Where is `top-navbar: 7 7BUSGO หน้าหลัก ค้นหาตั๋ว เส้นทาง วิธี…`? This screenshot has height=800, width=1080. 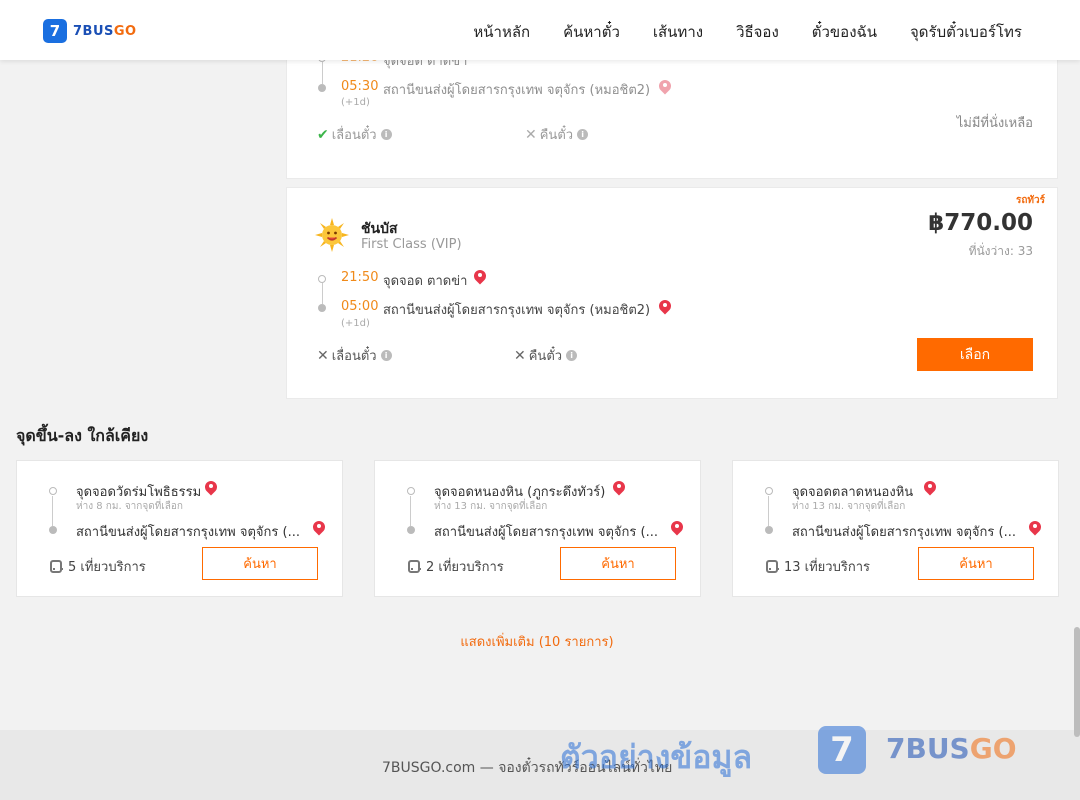 top-navbar: 7 7BUSGO หน้าหลัก ค้นหาตั๋ว เส้นทาง วิธี… is located at coordinates (540, 30).